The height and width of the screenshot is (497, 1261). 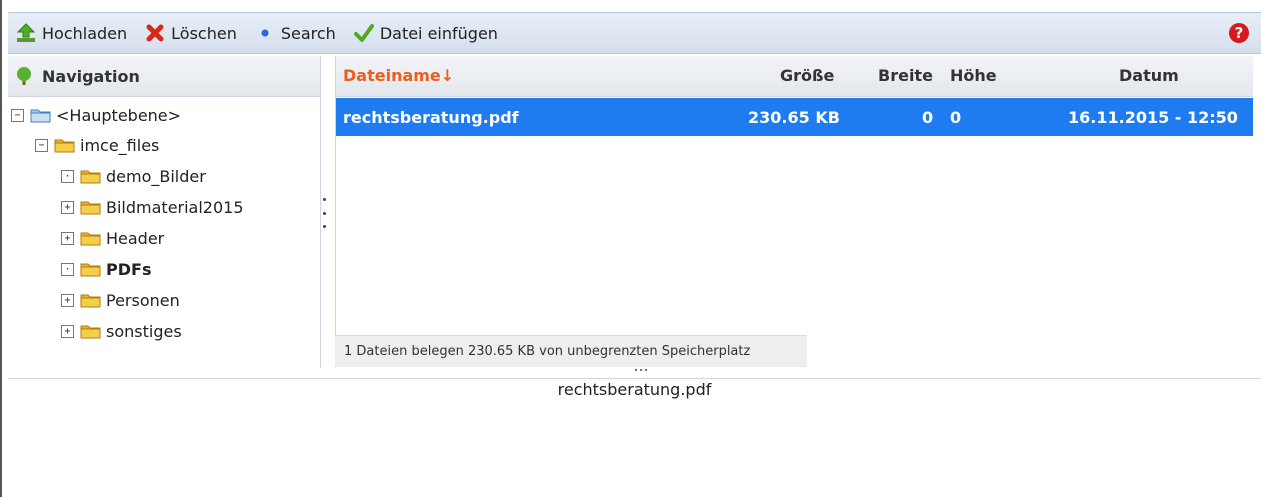 I want to click on file-height: 0, so click(x=956, y=117).